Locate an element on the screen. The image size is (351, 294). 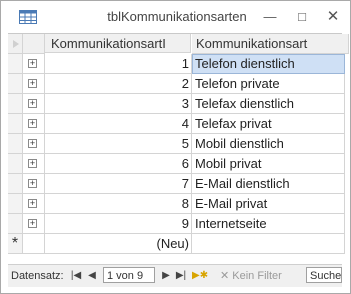
id-value: 3 is located at coordinates (185, 103).